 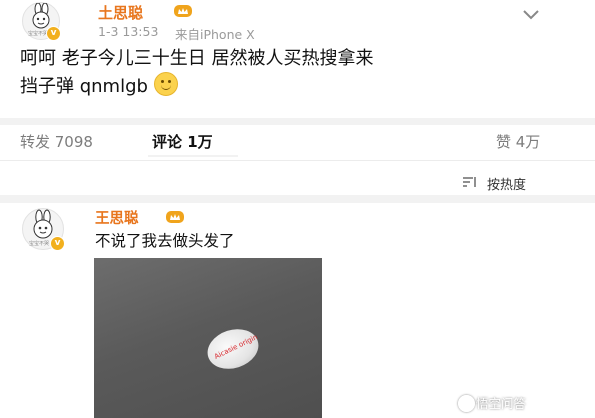 I want to click on cap-label: Aicasie origin, so click(x=236, y=347).